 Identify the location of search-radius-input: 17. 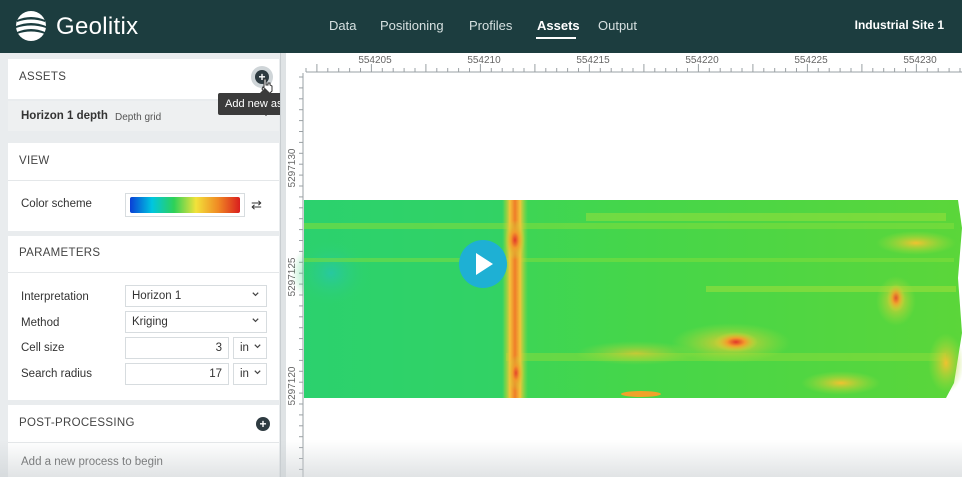
(177, 374).